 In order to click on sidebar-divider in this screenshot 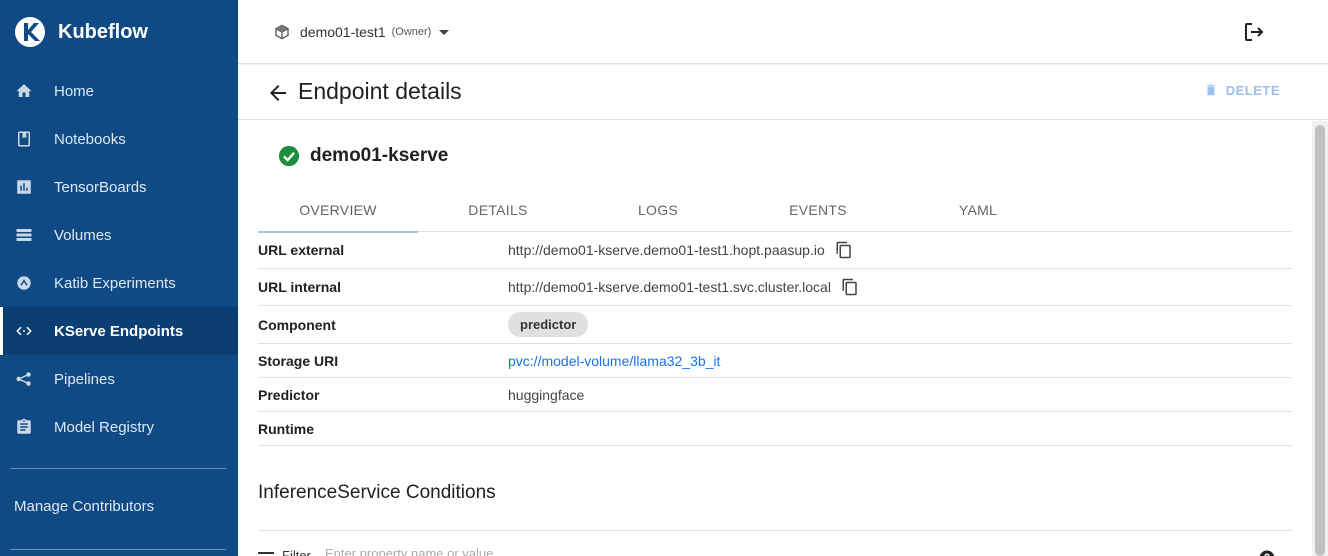, I will do `click(118, 468)`.